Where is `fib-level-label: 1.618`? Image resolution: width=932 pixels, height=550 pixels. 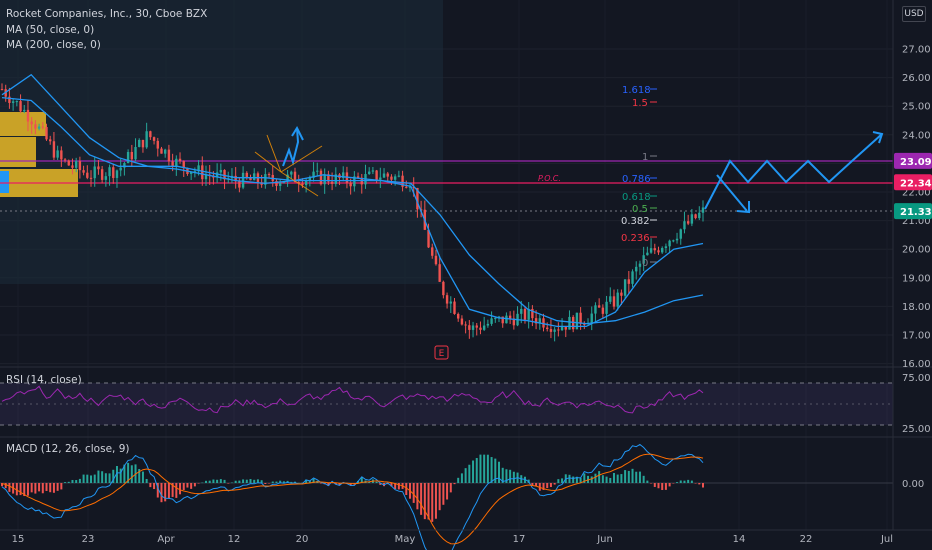
fib-level-label: 1.618 is located at coordinates (636, 90).